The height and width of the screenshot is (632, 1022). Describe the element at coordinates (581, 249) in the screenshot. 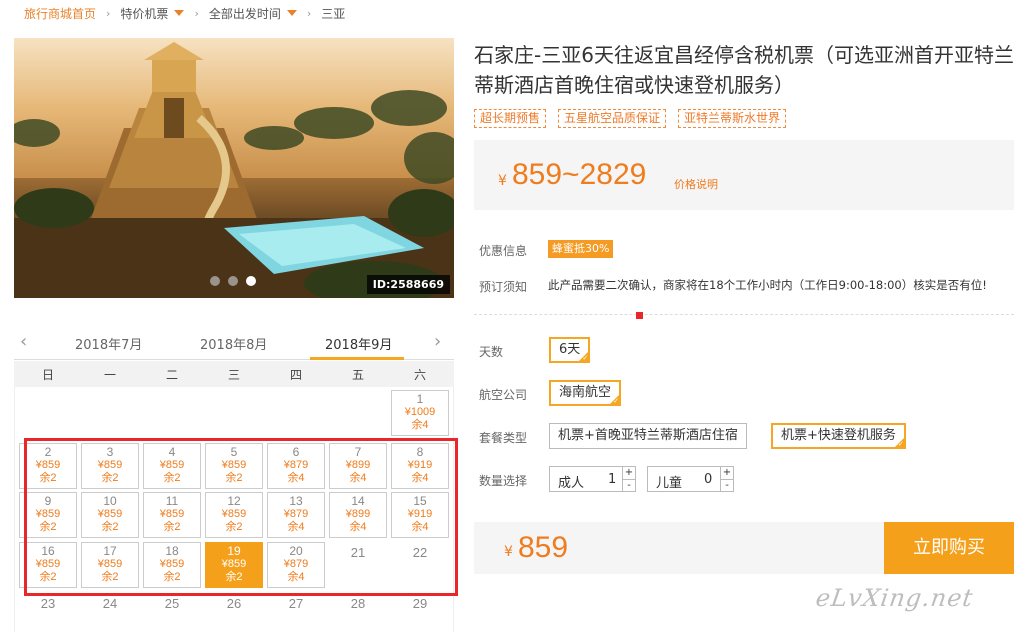

I see `promo-badge: 蜂蜜抵30%` at that location.